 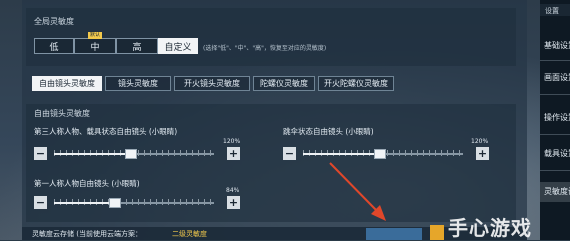 What do you see at coordinates (552, 11) in the screenshot?
I see `settings-tab-label: 设置` at bounding box center [552, 11].